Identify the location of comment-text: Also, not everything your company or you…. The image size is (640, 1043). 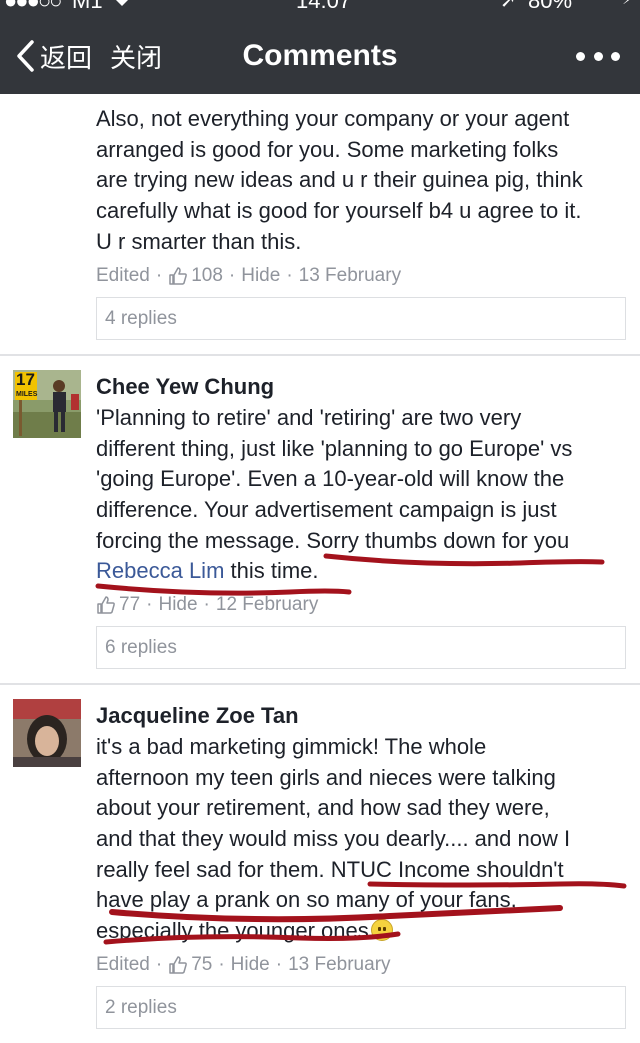
(366, 180).